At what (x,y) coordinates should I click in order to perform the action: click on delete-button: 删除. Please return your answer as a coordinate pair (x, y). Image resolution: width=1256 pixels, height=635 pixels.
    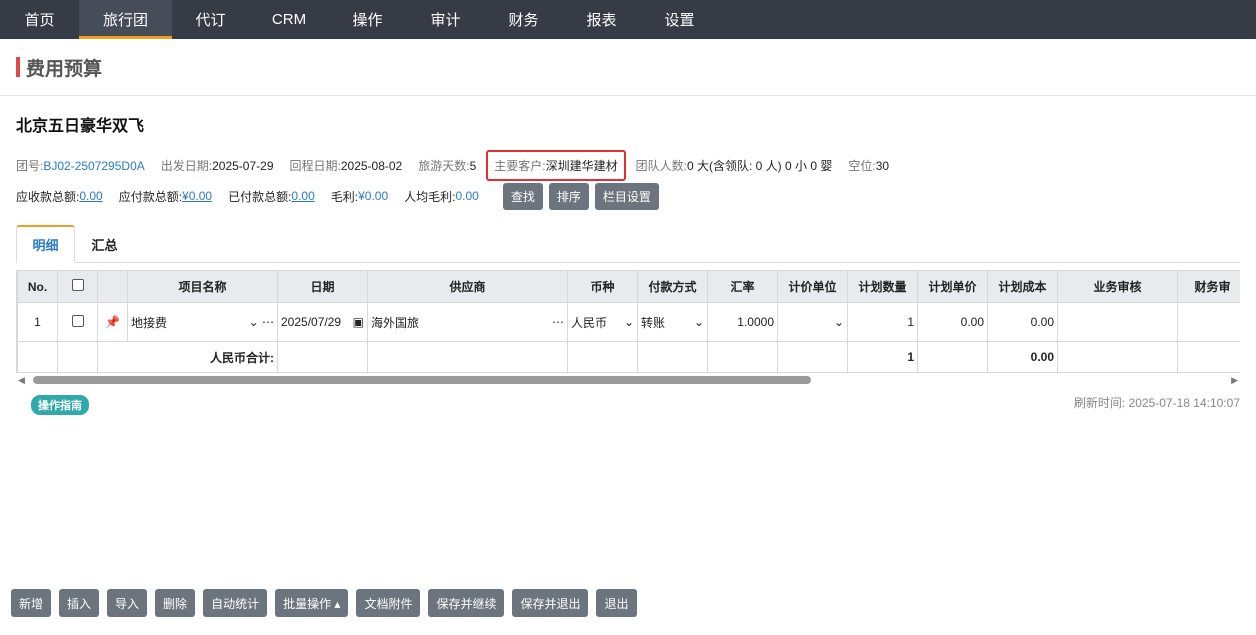
    Looking at the image, I should click on (175, 603).